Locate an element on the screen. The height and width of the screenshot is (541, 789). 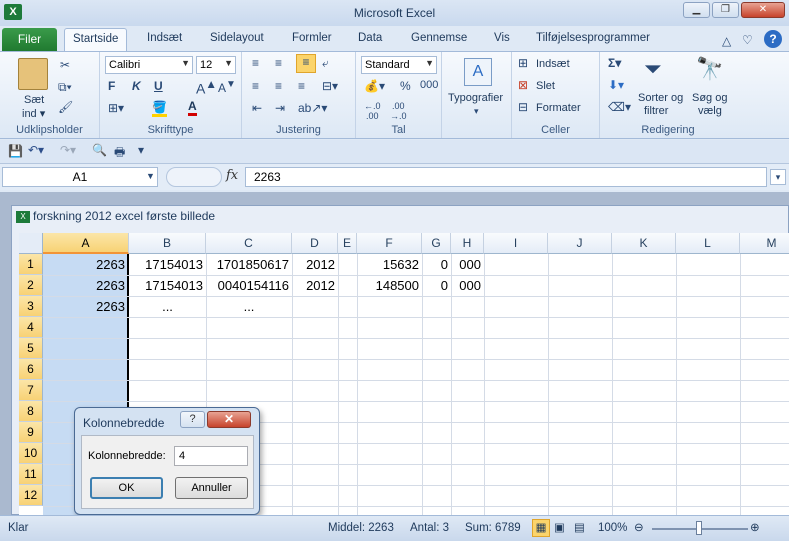
copy-icon: ⧉▾ is located at coordinates (65, 87).